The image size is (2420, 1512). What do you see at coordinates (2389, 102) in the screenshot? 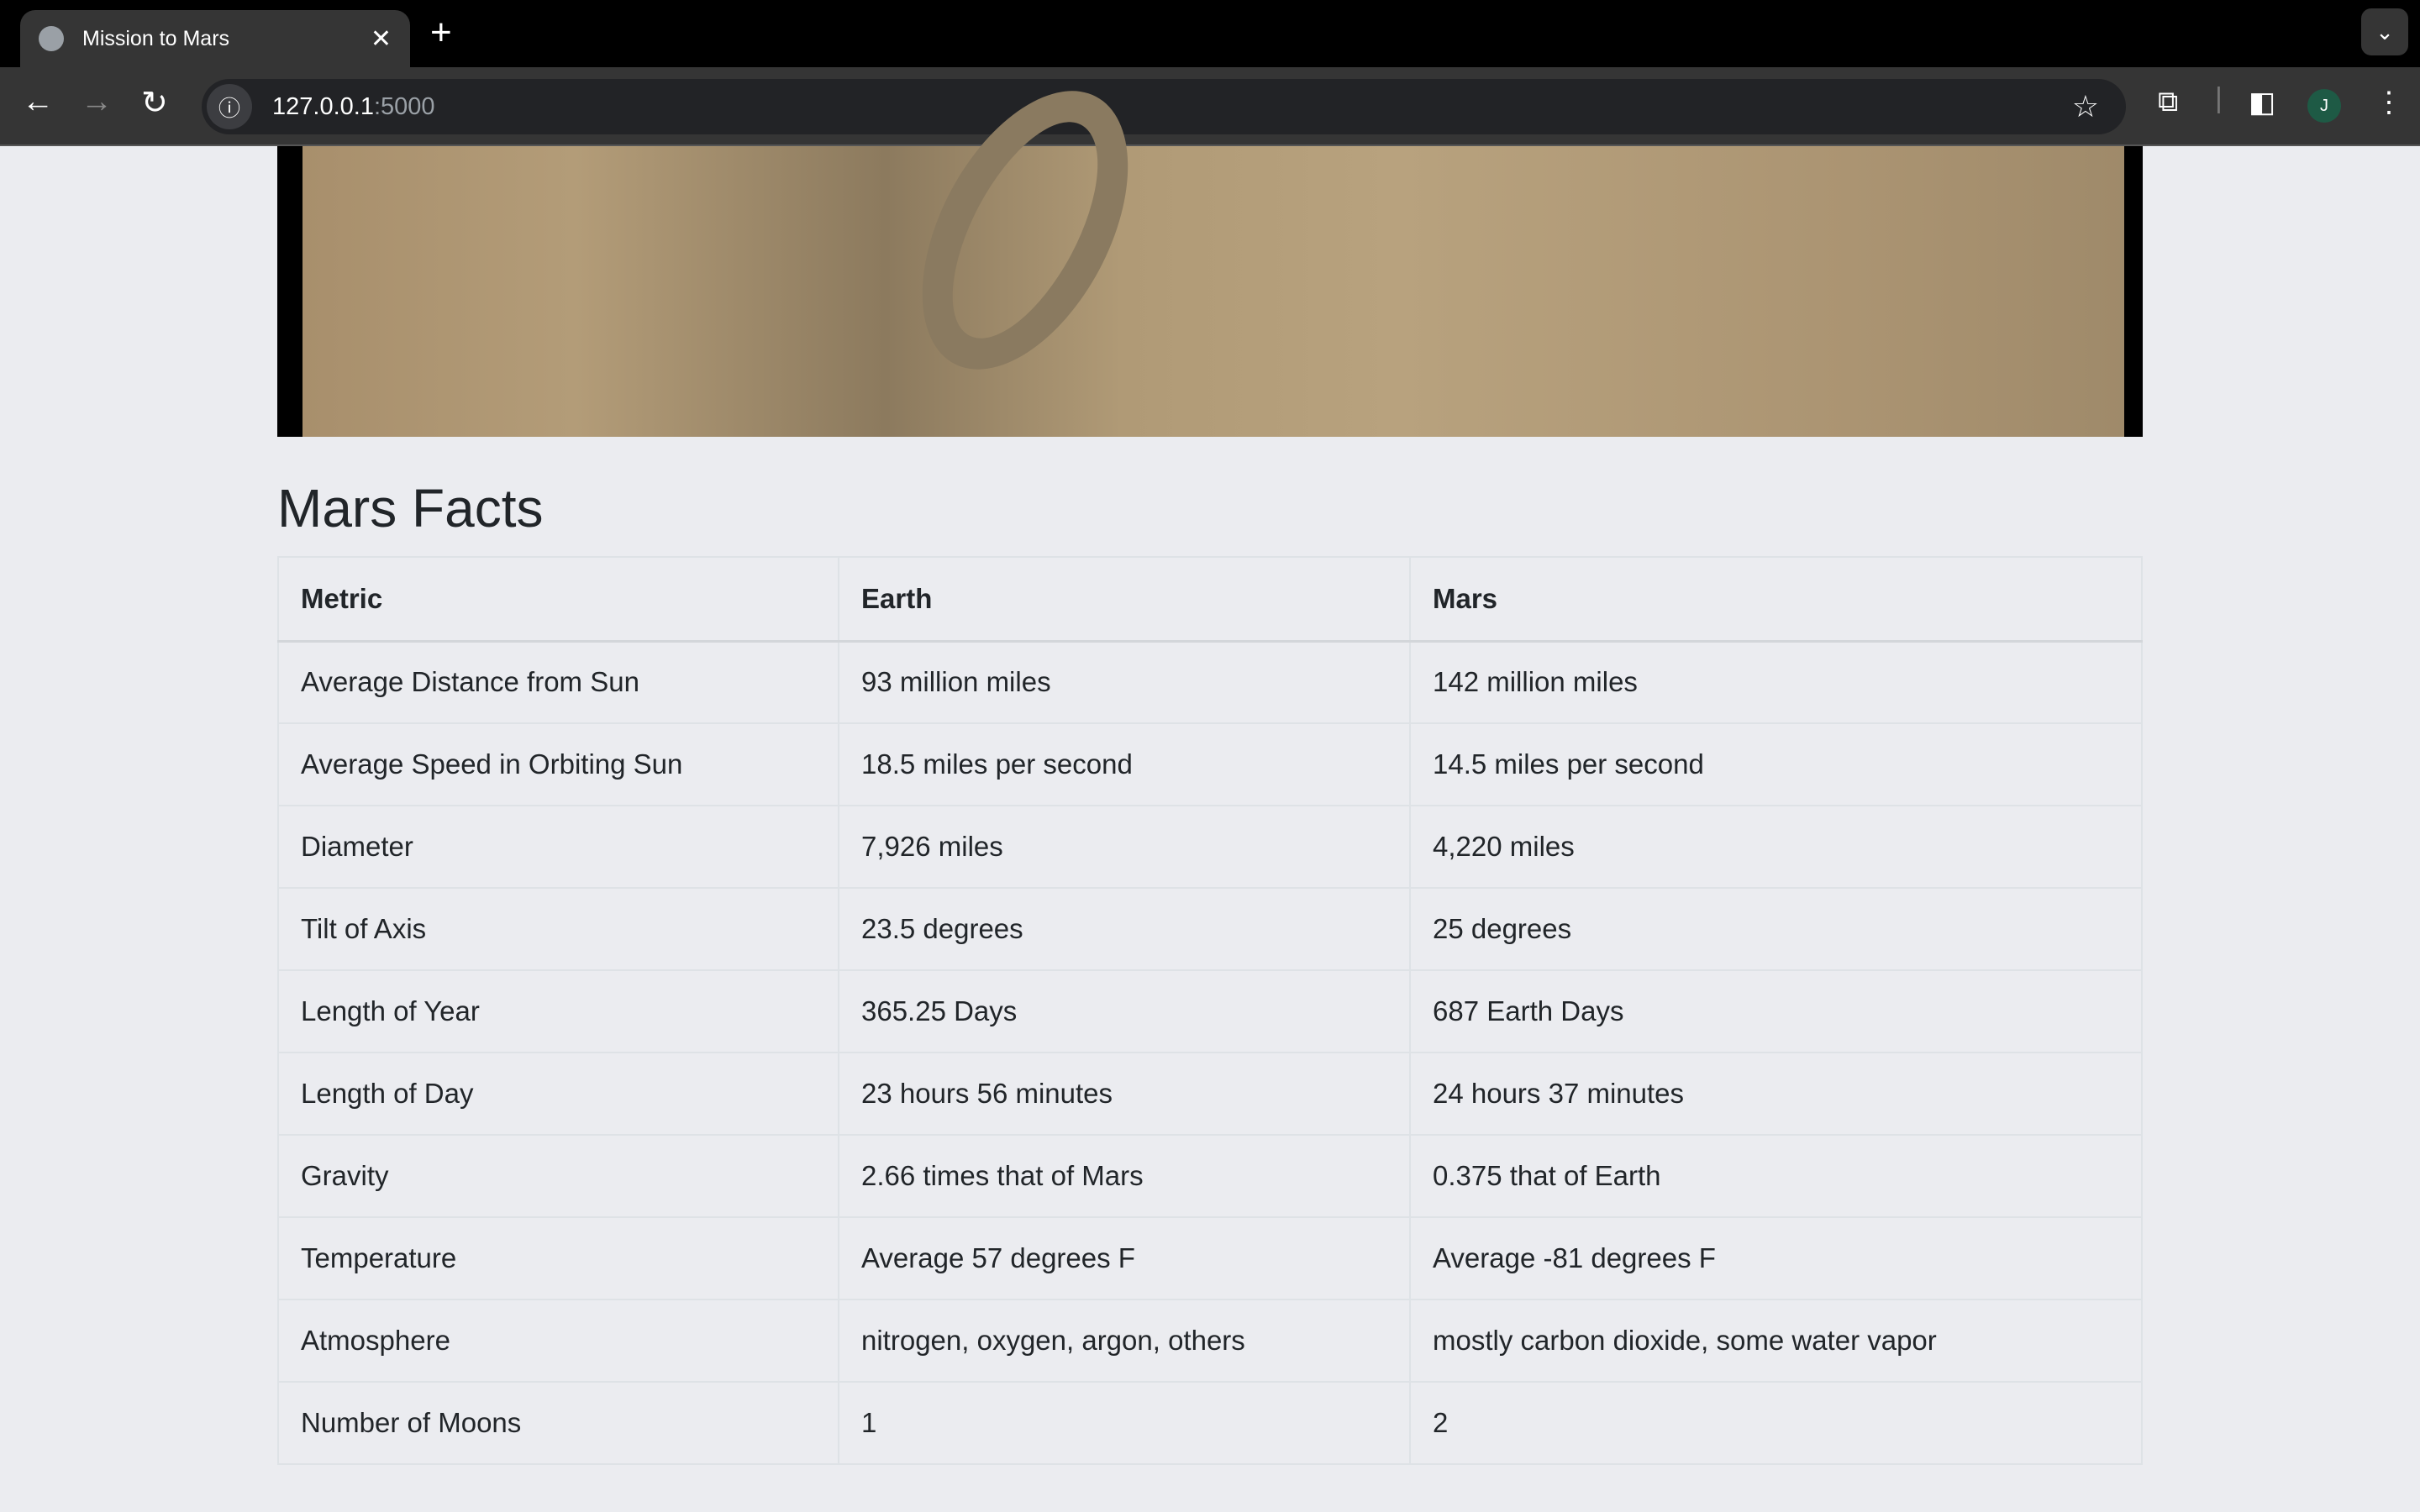
I see `menu-kebab-icon: ⋮` at bounding box center [2389, 102].